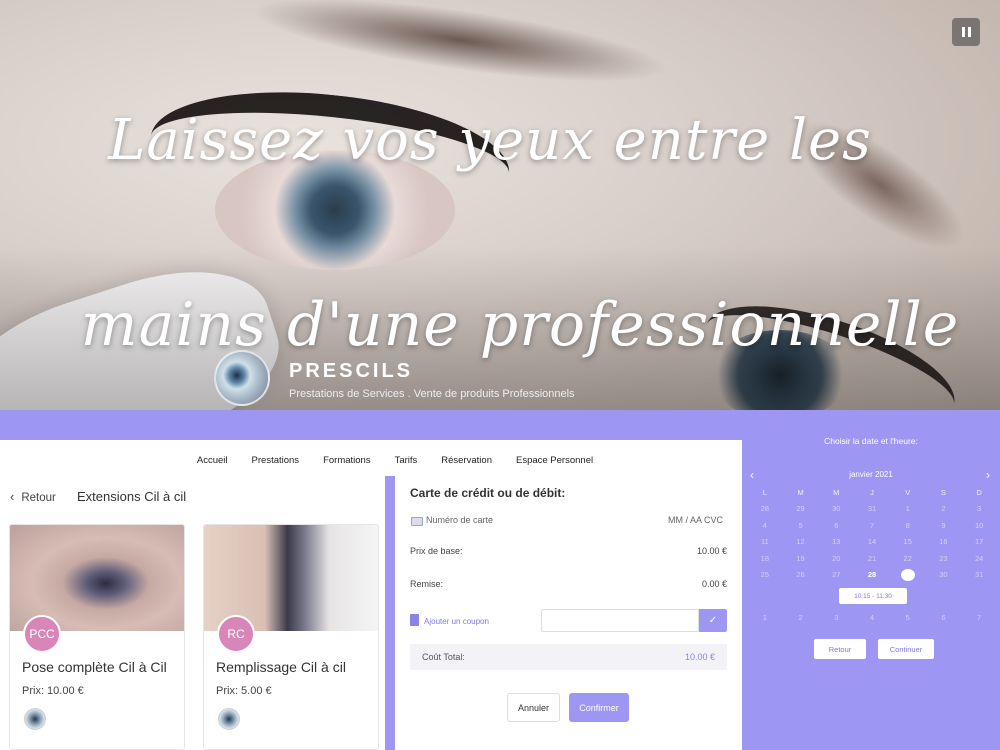  I want to click on category-title: Extensions Cil à cil, so click(132, 496).